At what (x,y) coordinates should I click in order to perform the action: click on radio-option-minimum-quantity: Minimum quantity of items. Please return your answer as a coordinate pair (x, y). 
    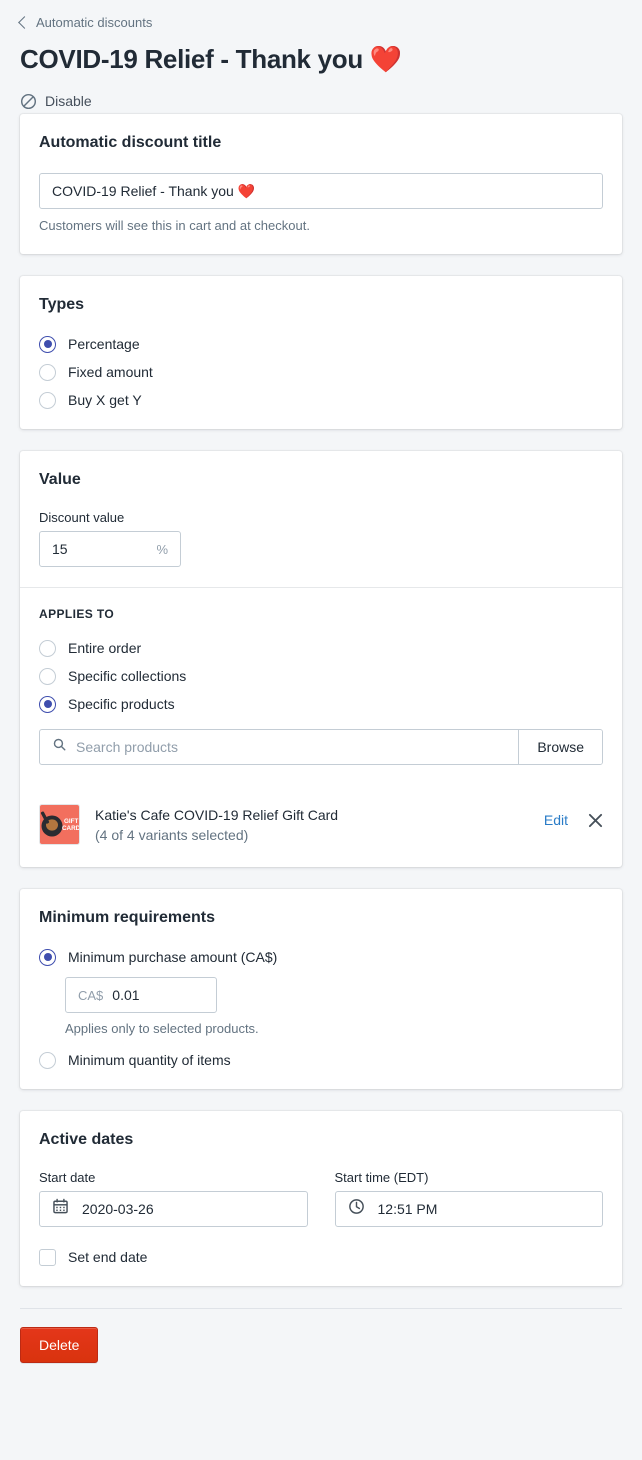
    Looking at the image, I should click on (321, 1060).